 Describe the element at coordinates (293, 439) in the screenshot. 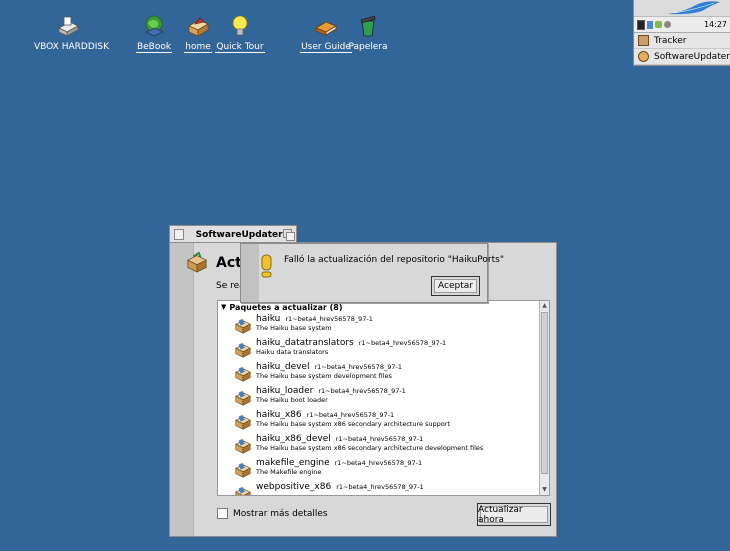

I see `package-name: haiku_x86_devel` at that location.